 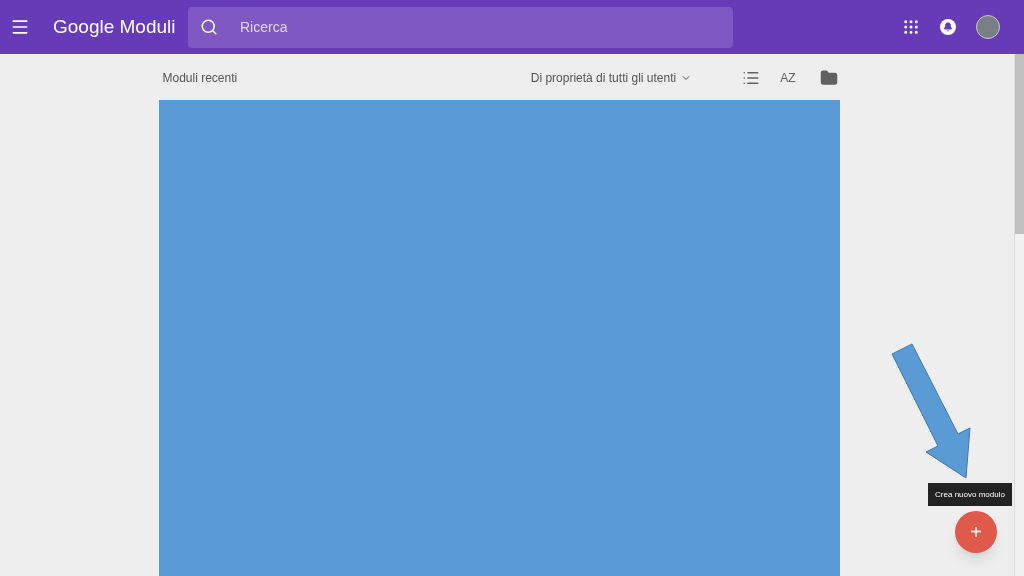 I want to click on search-icon, so click(x=209, y=27).